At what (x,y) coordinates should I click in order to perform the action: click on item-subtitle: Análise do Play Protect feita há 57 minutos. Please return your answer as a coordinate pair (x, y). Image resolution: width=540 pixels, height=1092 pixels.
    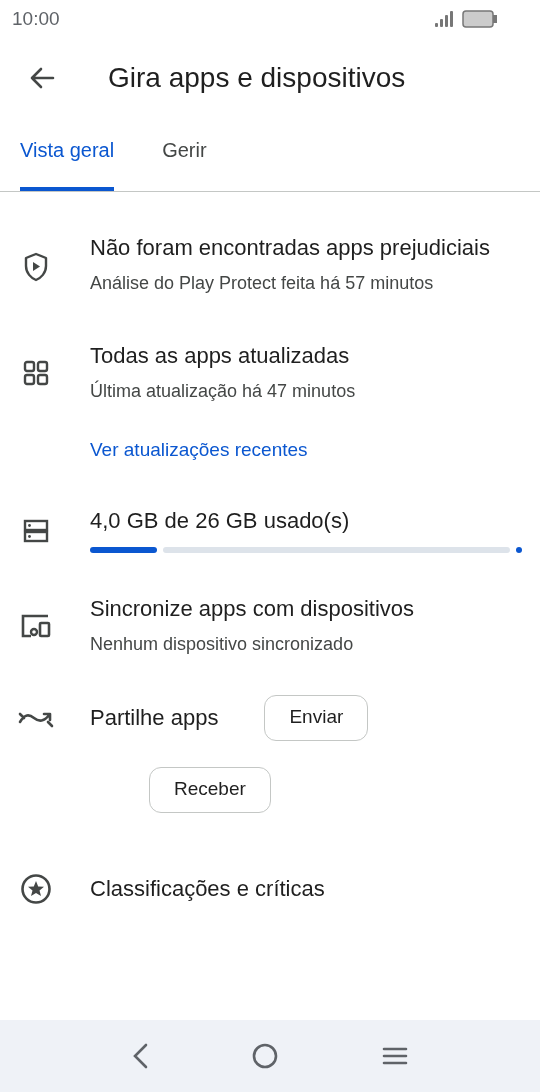
    Looking at the image, I should click on (262, 283).